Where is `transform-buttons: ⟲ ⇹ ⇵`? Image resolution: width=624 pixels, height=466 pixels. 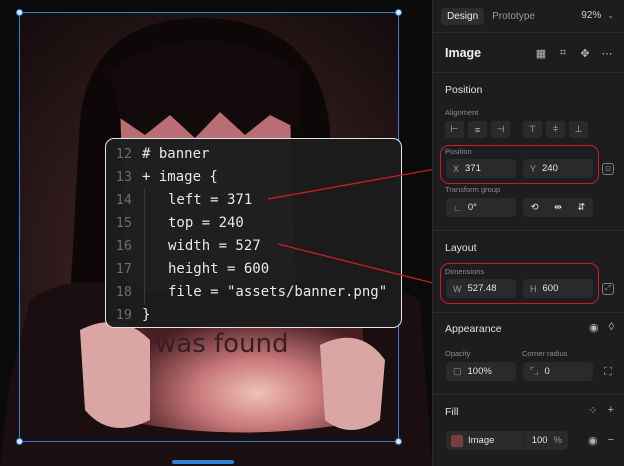 transform-buttons: ⟲ ⇹ ⇵ is located at coordinates (558, 207).